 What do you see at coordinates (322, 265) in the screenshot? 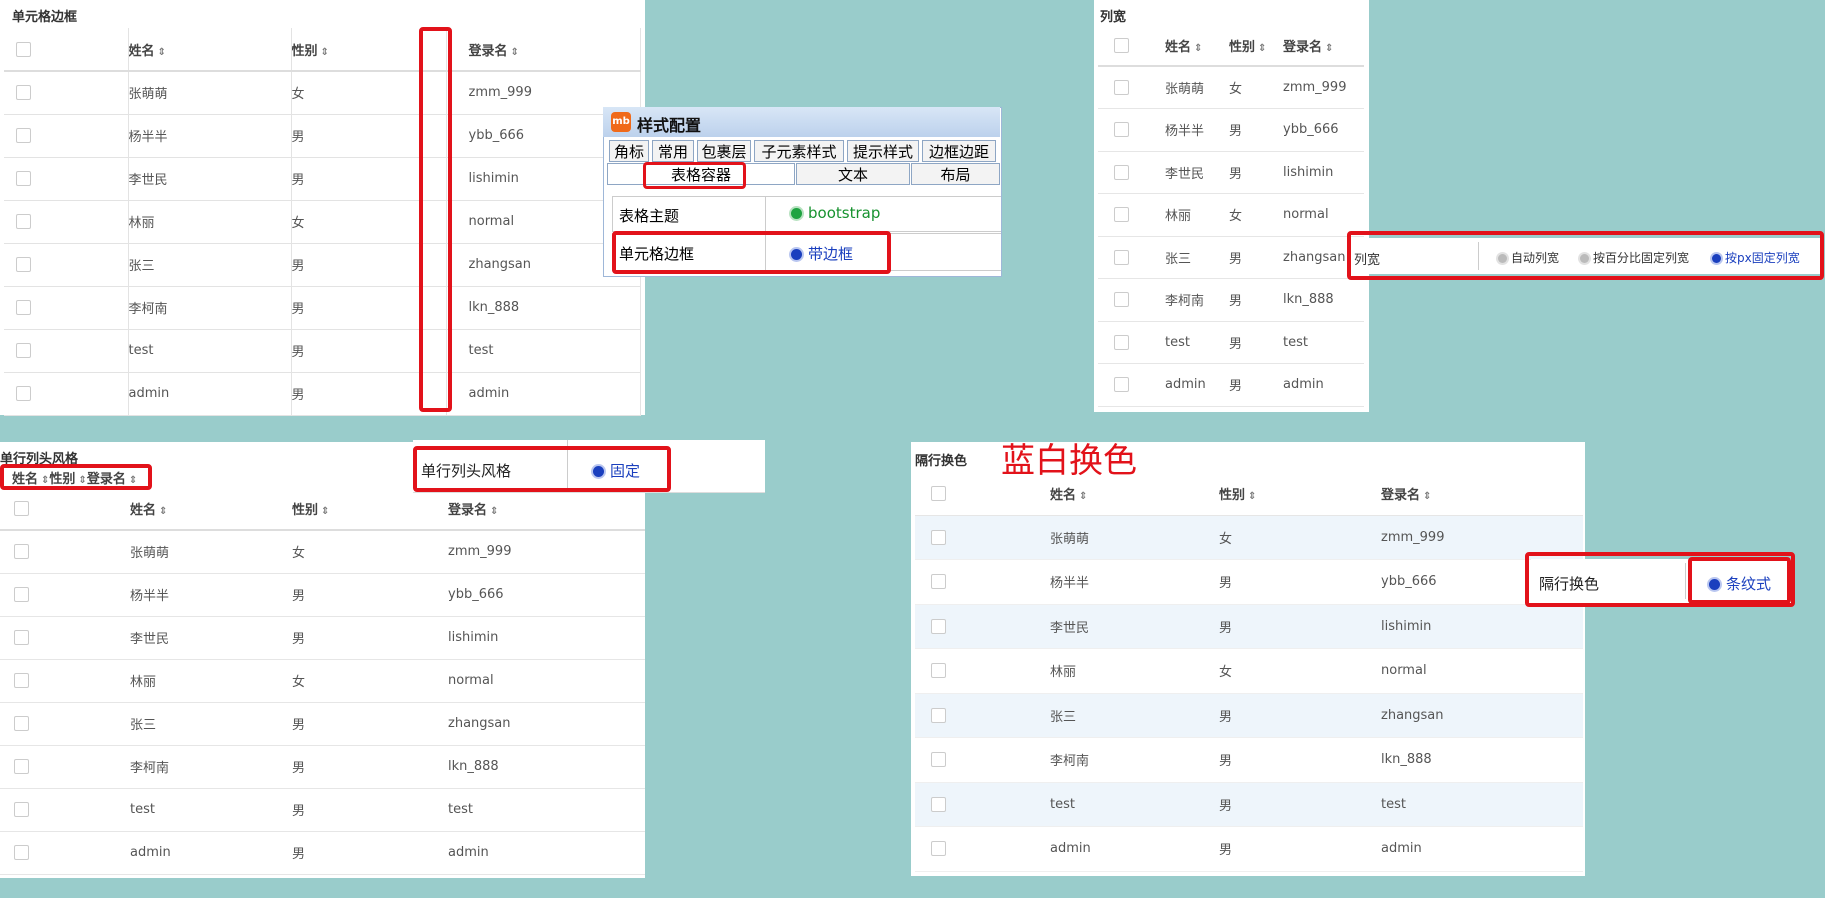
I see `table-row: 张三男 zhangsan` at bounding box center [322, 265].